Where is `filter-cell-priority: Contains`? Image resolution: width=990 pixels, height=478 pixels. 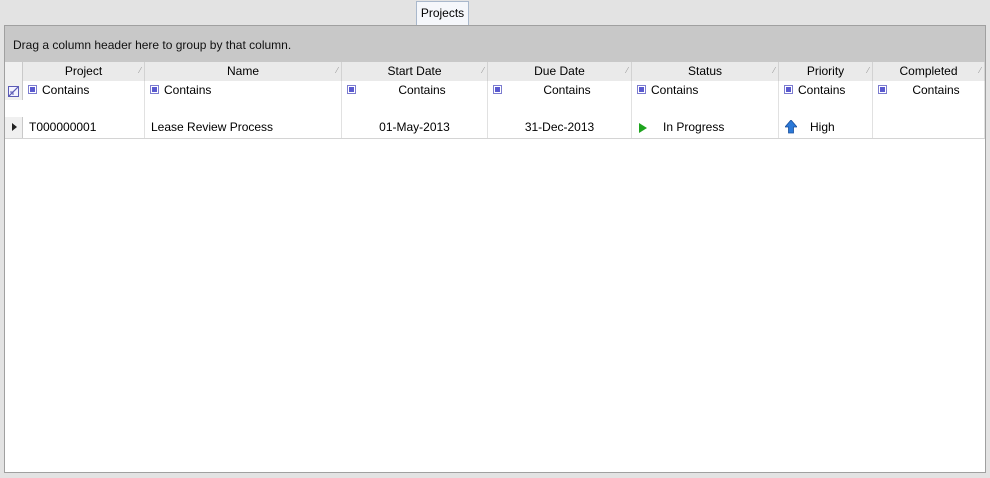
filter-cell-priority: Contains is located at coordinates (826, 90).